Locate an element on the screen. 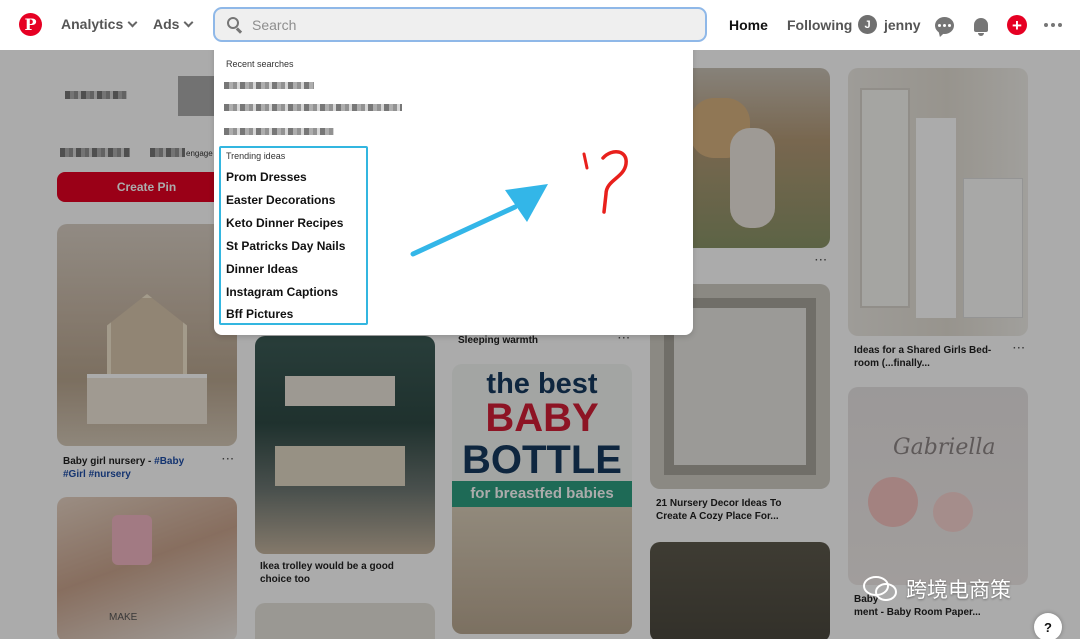  more-dots-icon is located at coordinates (1053, 25).